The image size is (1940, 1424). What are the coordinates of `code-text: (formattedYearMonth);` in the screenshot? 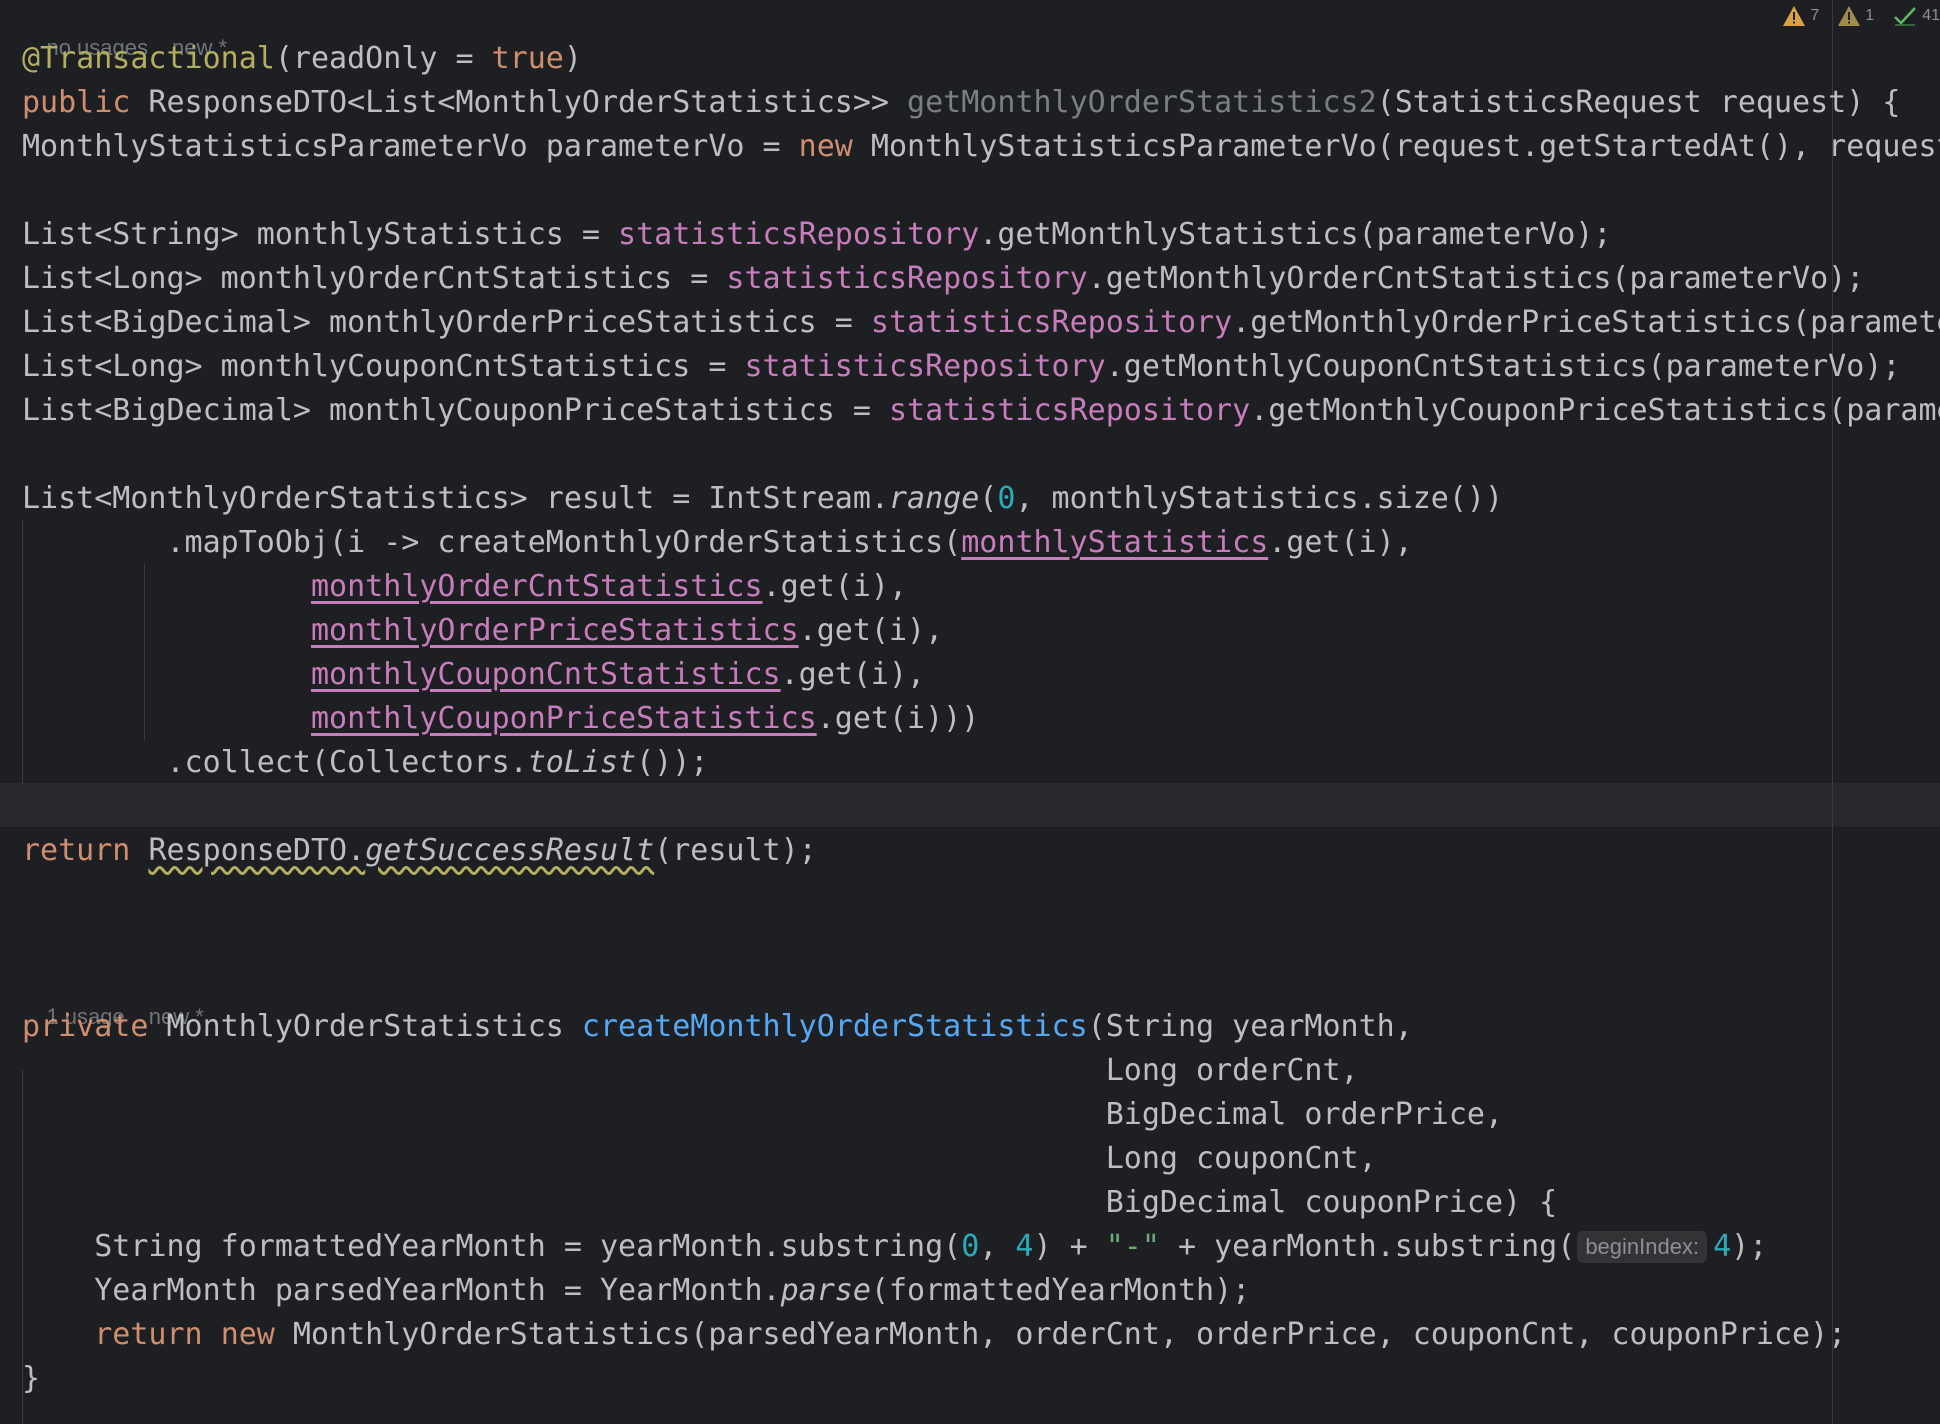 It's located at (1060, 1290).